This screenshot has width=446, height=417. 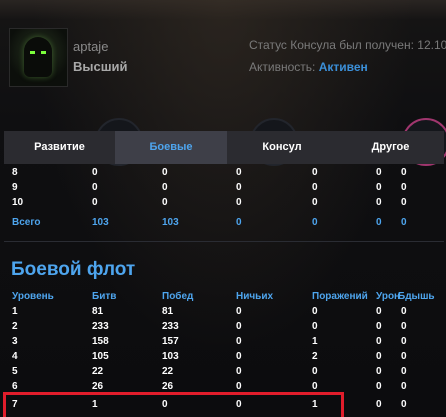 I want to click on total-label: Всего, so click(x=26, y=222).